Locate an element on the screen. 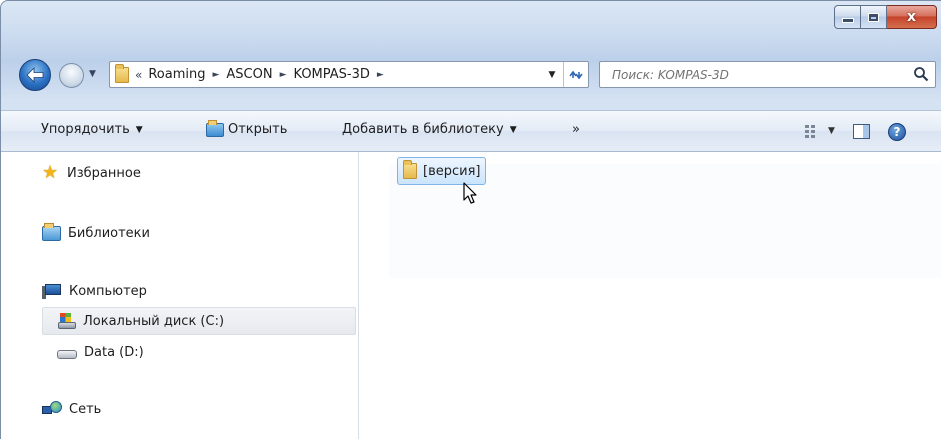 The width and height of the screenshot is (941, 439). refresh-button is located at coordinates (575, 74).